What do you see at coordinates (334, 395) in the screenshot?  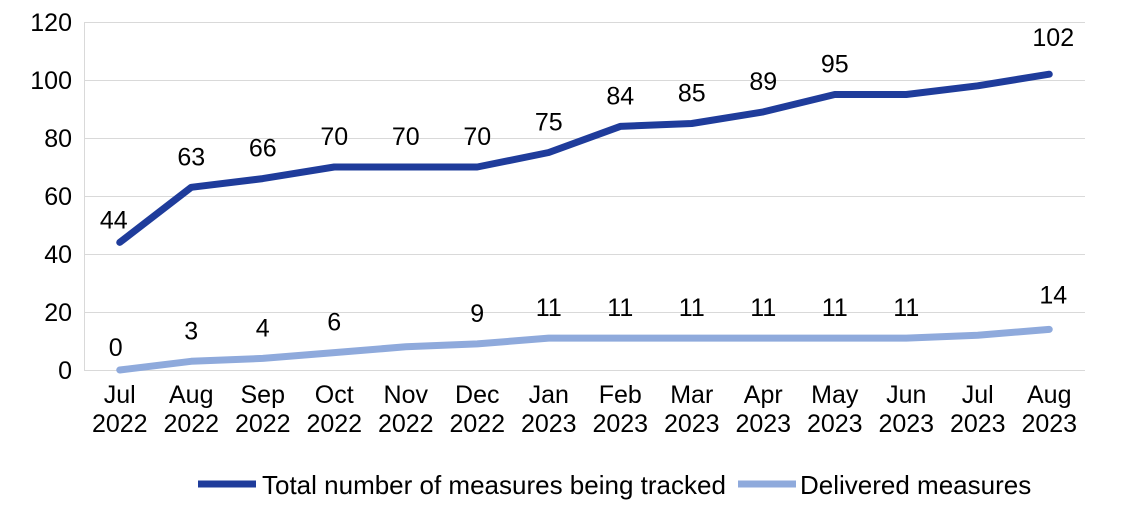 I see `x-axis-month-label: Oct` at bounding box center [334, 395].